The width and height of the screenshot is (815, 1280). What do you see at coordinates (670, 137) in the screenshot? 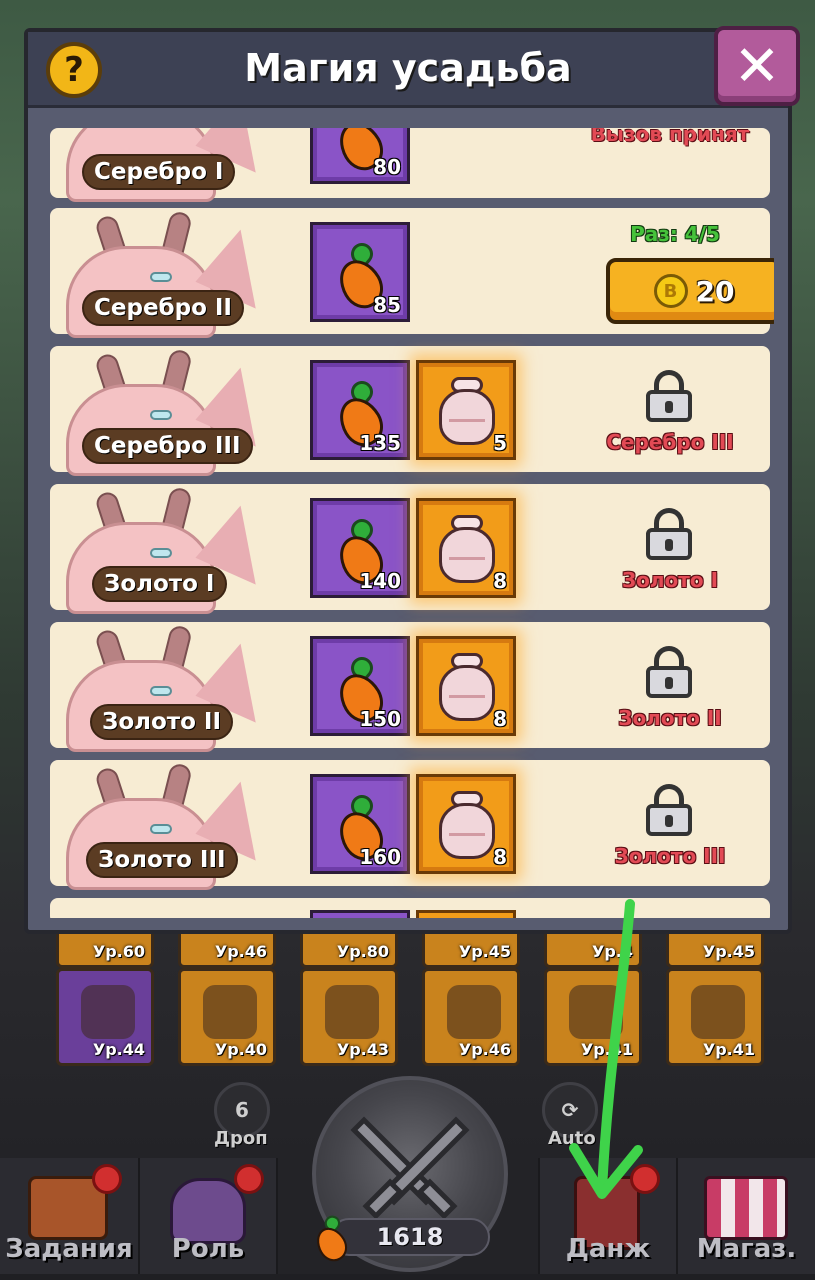
I see `challenge-accepted-text: Вызов принят` at bounding box center [670, 137].